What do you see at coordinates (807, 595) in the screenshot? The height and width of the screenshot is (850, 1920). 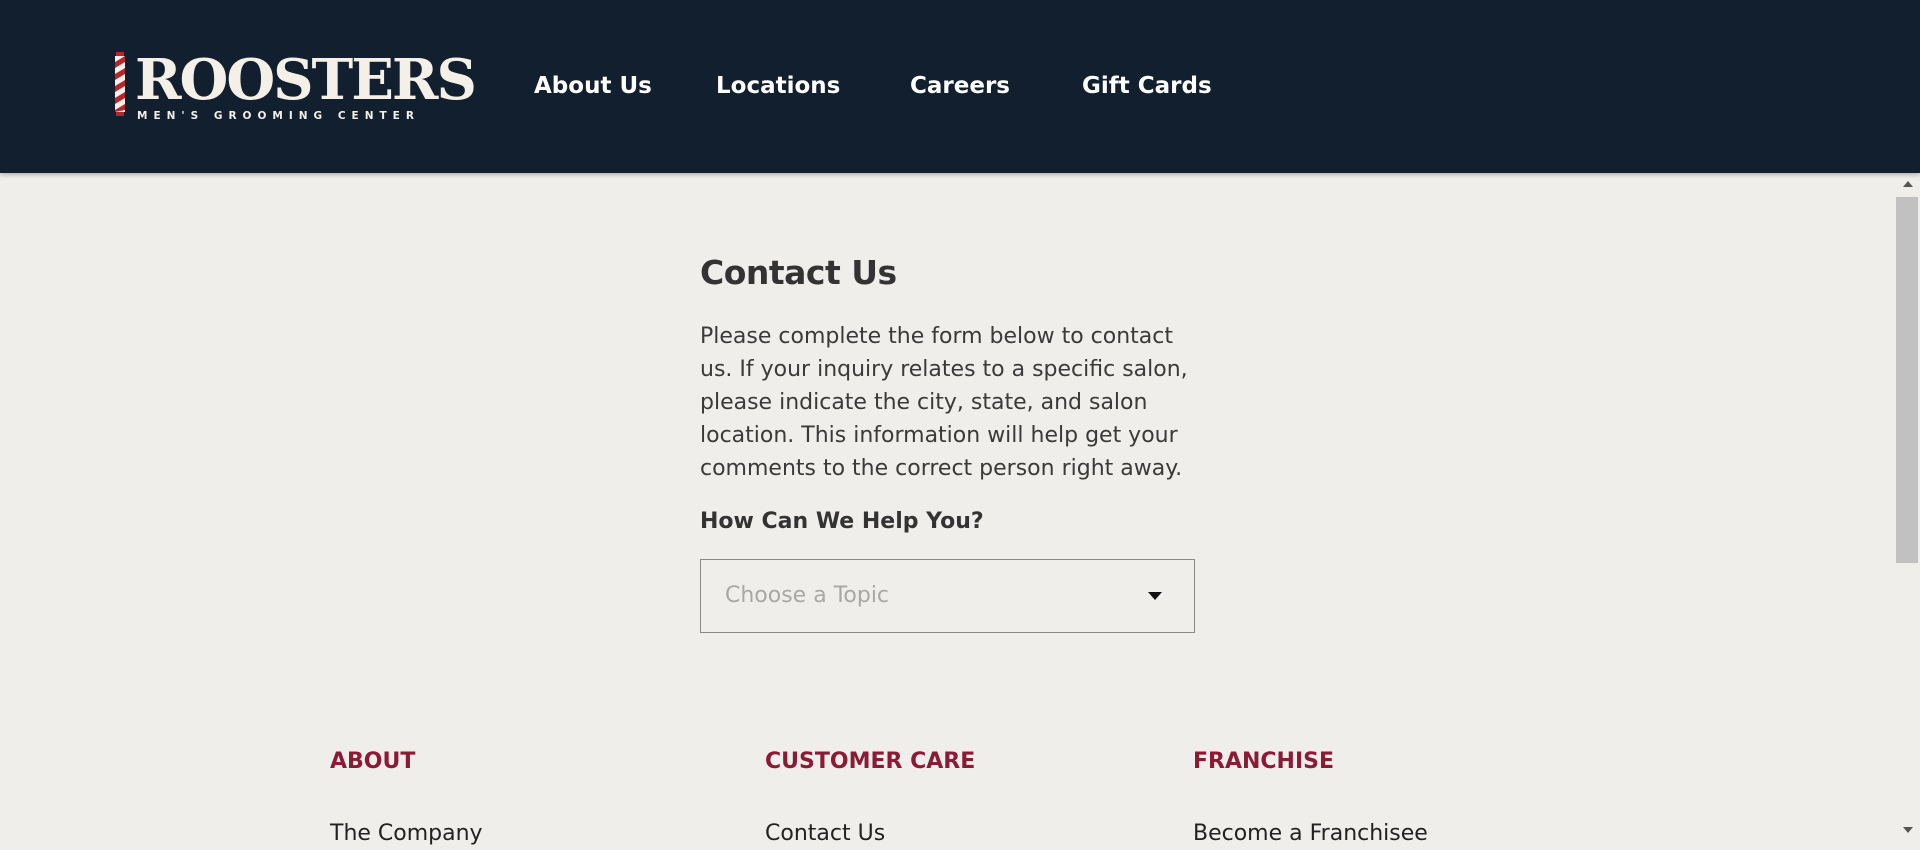 I see `topic-select-placeholder: Choose a Topic` at bounding box center [807, 595].